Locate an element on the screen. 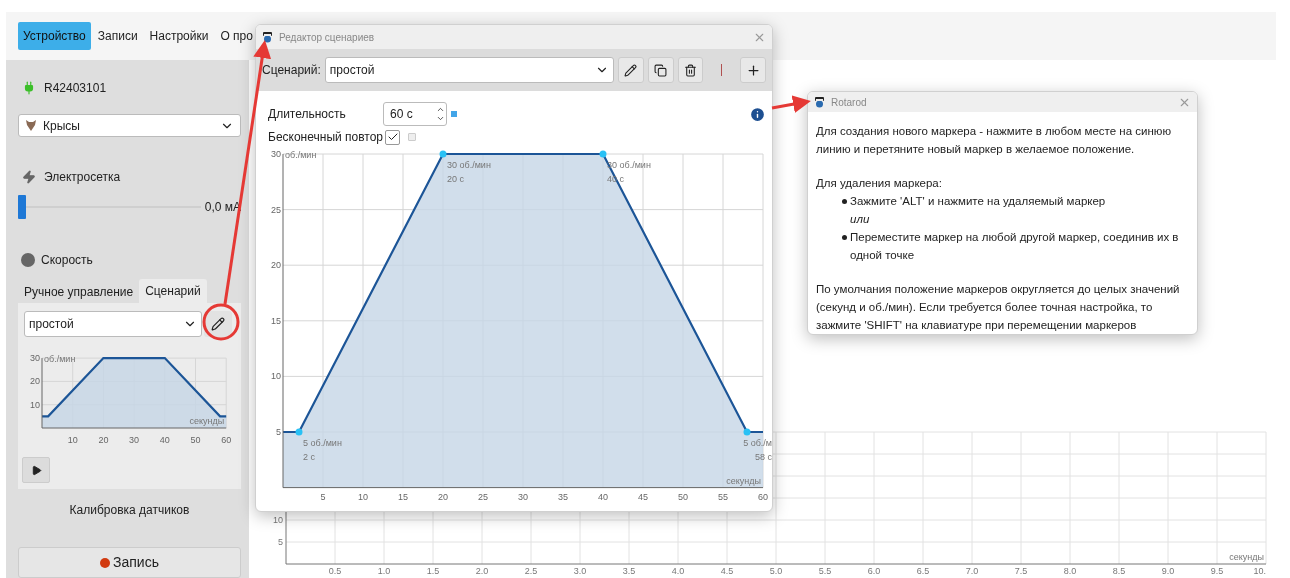 This screenshot has height=578, width=1290. section-label: Электросетка is located at coordinates (82, 178).